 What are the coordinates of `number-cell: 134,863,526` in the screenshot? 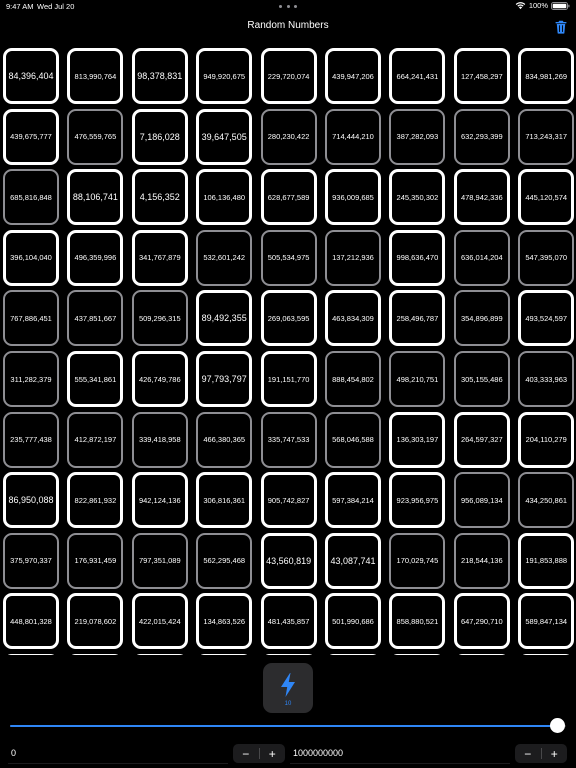 It's located at (224, 621).